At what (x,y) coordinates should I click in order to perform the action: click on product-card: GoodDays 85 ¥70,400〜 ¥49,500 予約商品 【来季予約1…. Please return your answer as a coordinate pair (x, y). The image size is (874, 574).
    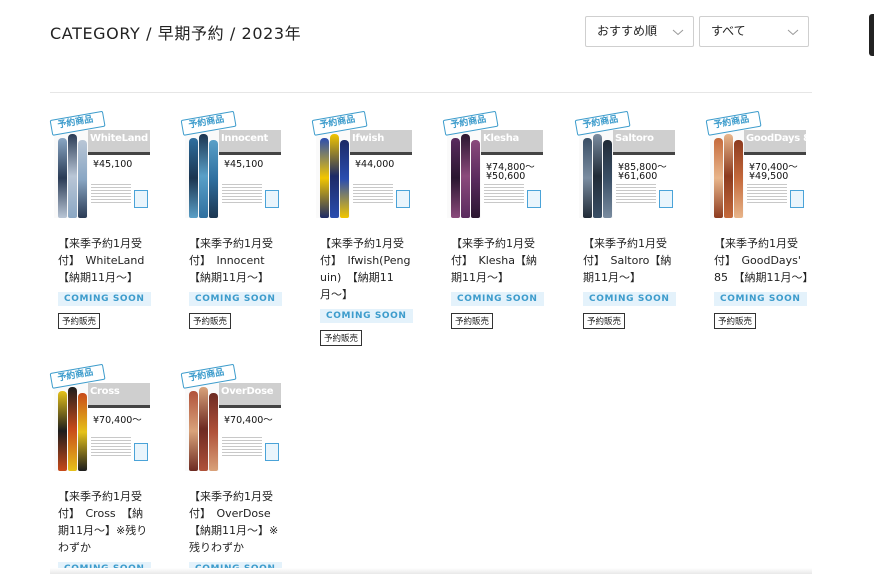
    Looking at the image, I should click on (761, 219).